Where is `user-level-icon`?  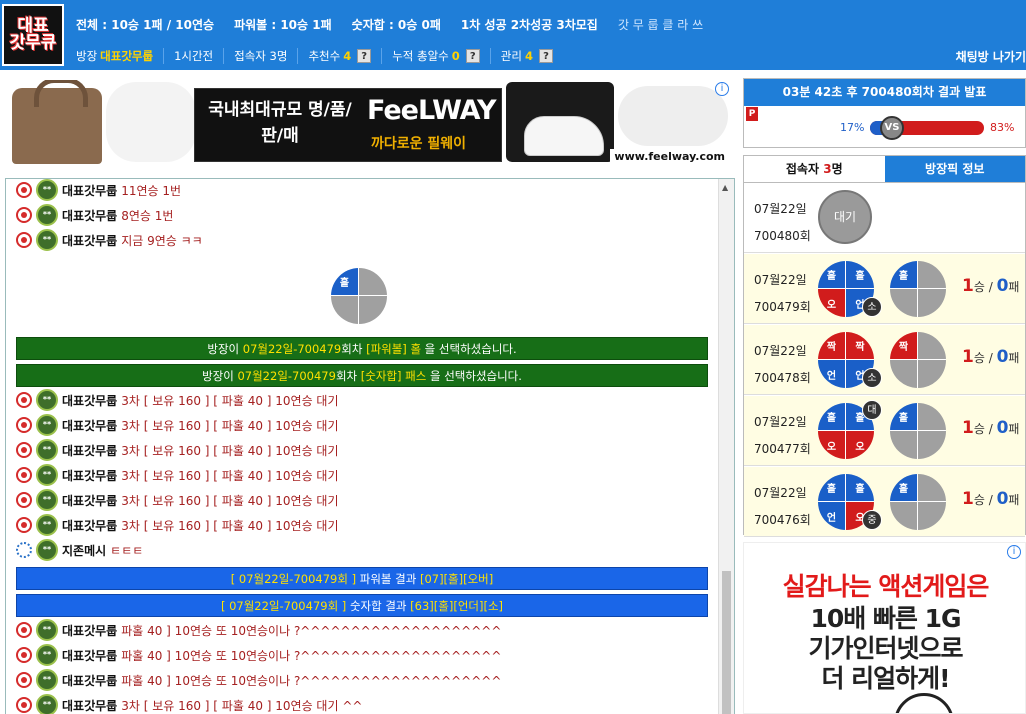
user-level-icon is located at coordinates (24, 550).